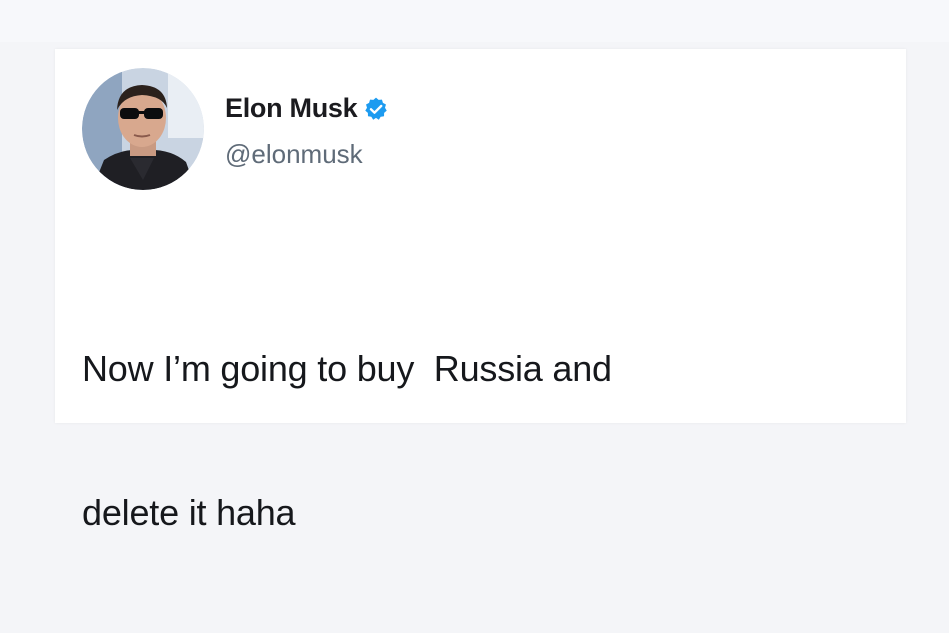 The height and width of the screenshot is (633, 949). What do you see at coordinates (294, 154) in the screenshot?
I see `author-handle: @elonmusk` at bounding box center [294, 154].